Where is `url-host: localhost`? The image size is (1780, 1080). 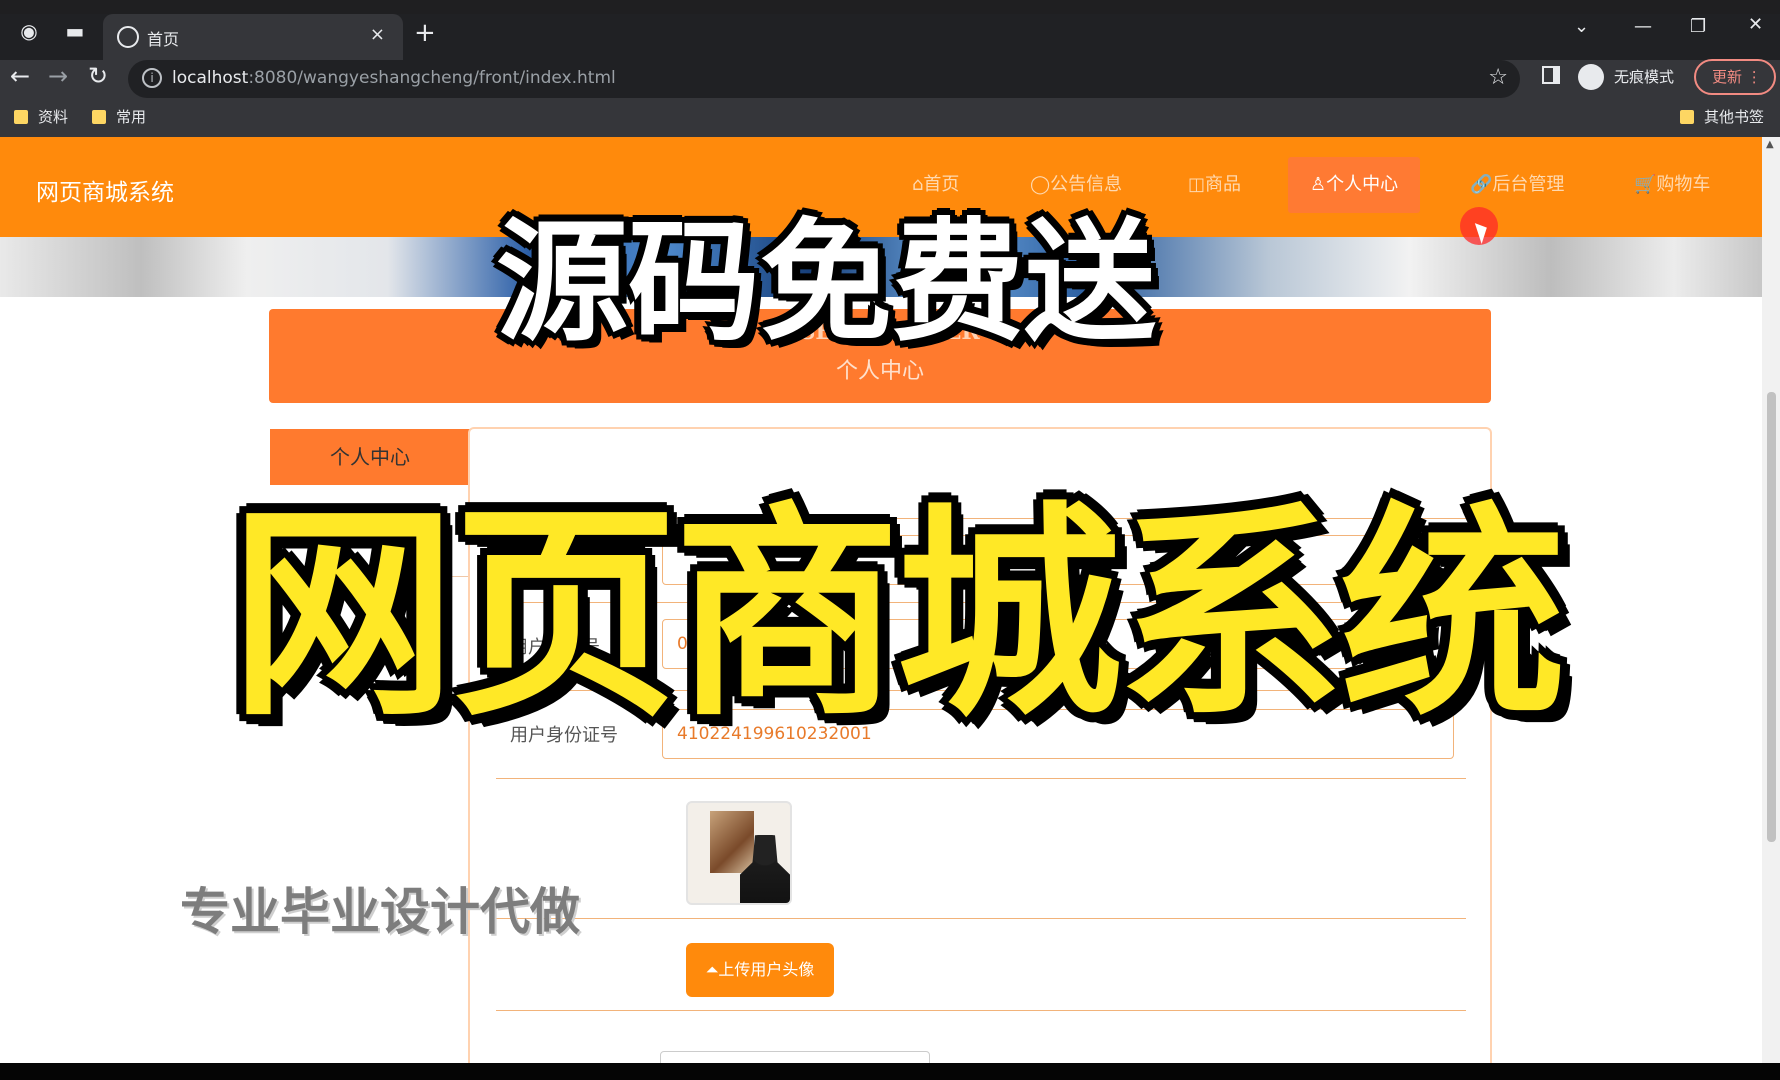
url-host: localhost is located at coordinates (210, 78).